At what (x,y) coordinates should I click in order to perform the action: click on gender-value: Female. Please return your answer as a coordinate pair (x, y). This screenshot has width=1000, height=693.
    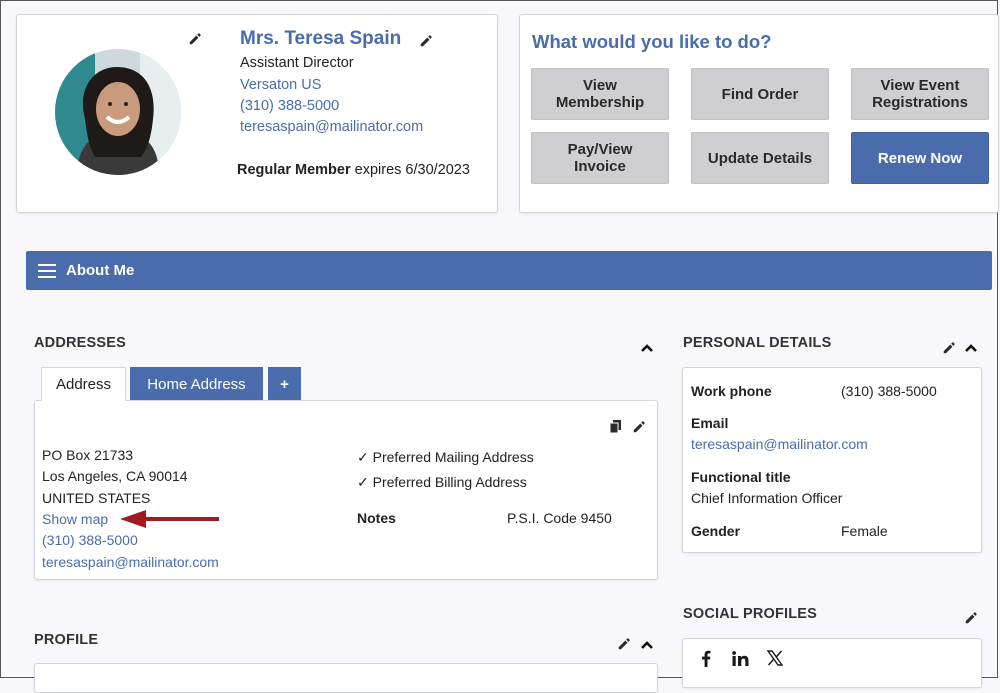
    Looking at the image, I should click on (864, 531).